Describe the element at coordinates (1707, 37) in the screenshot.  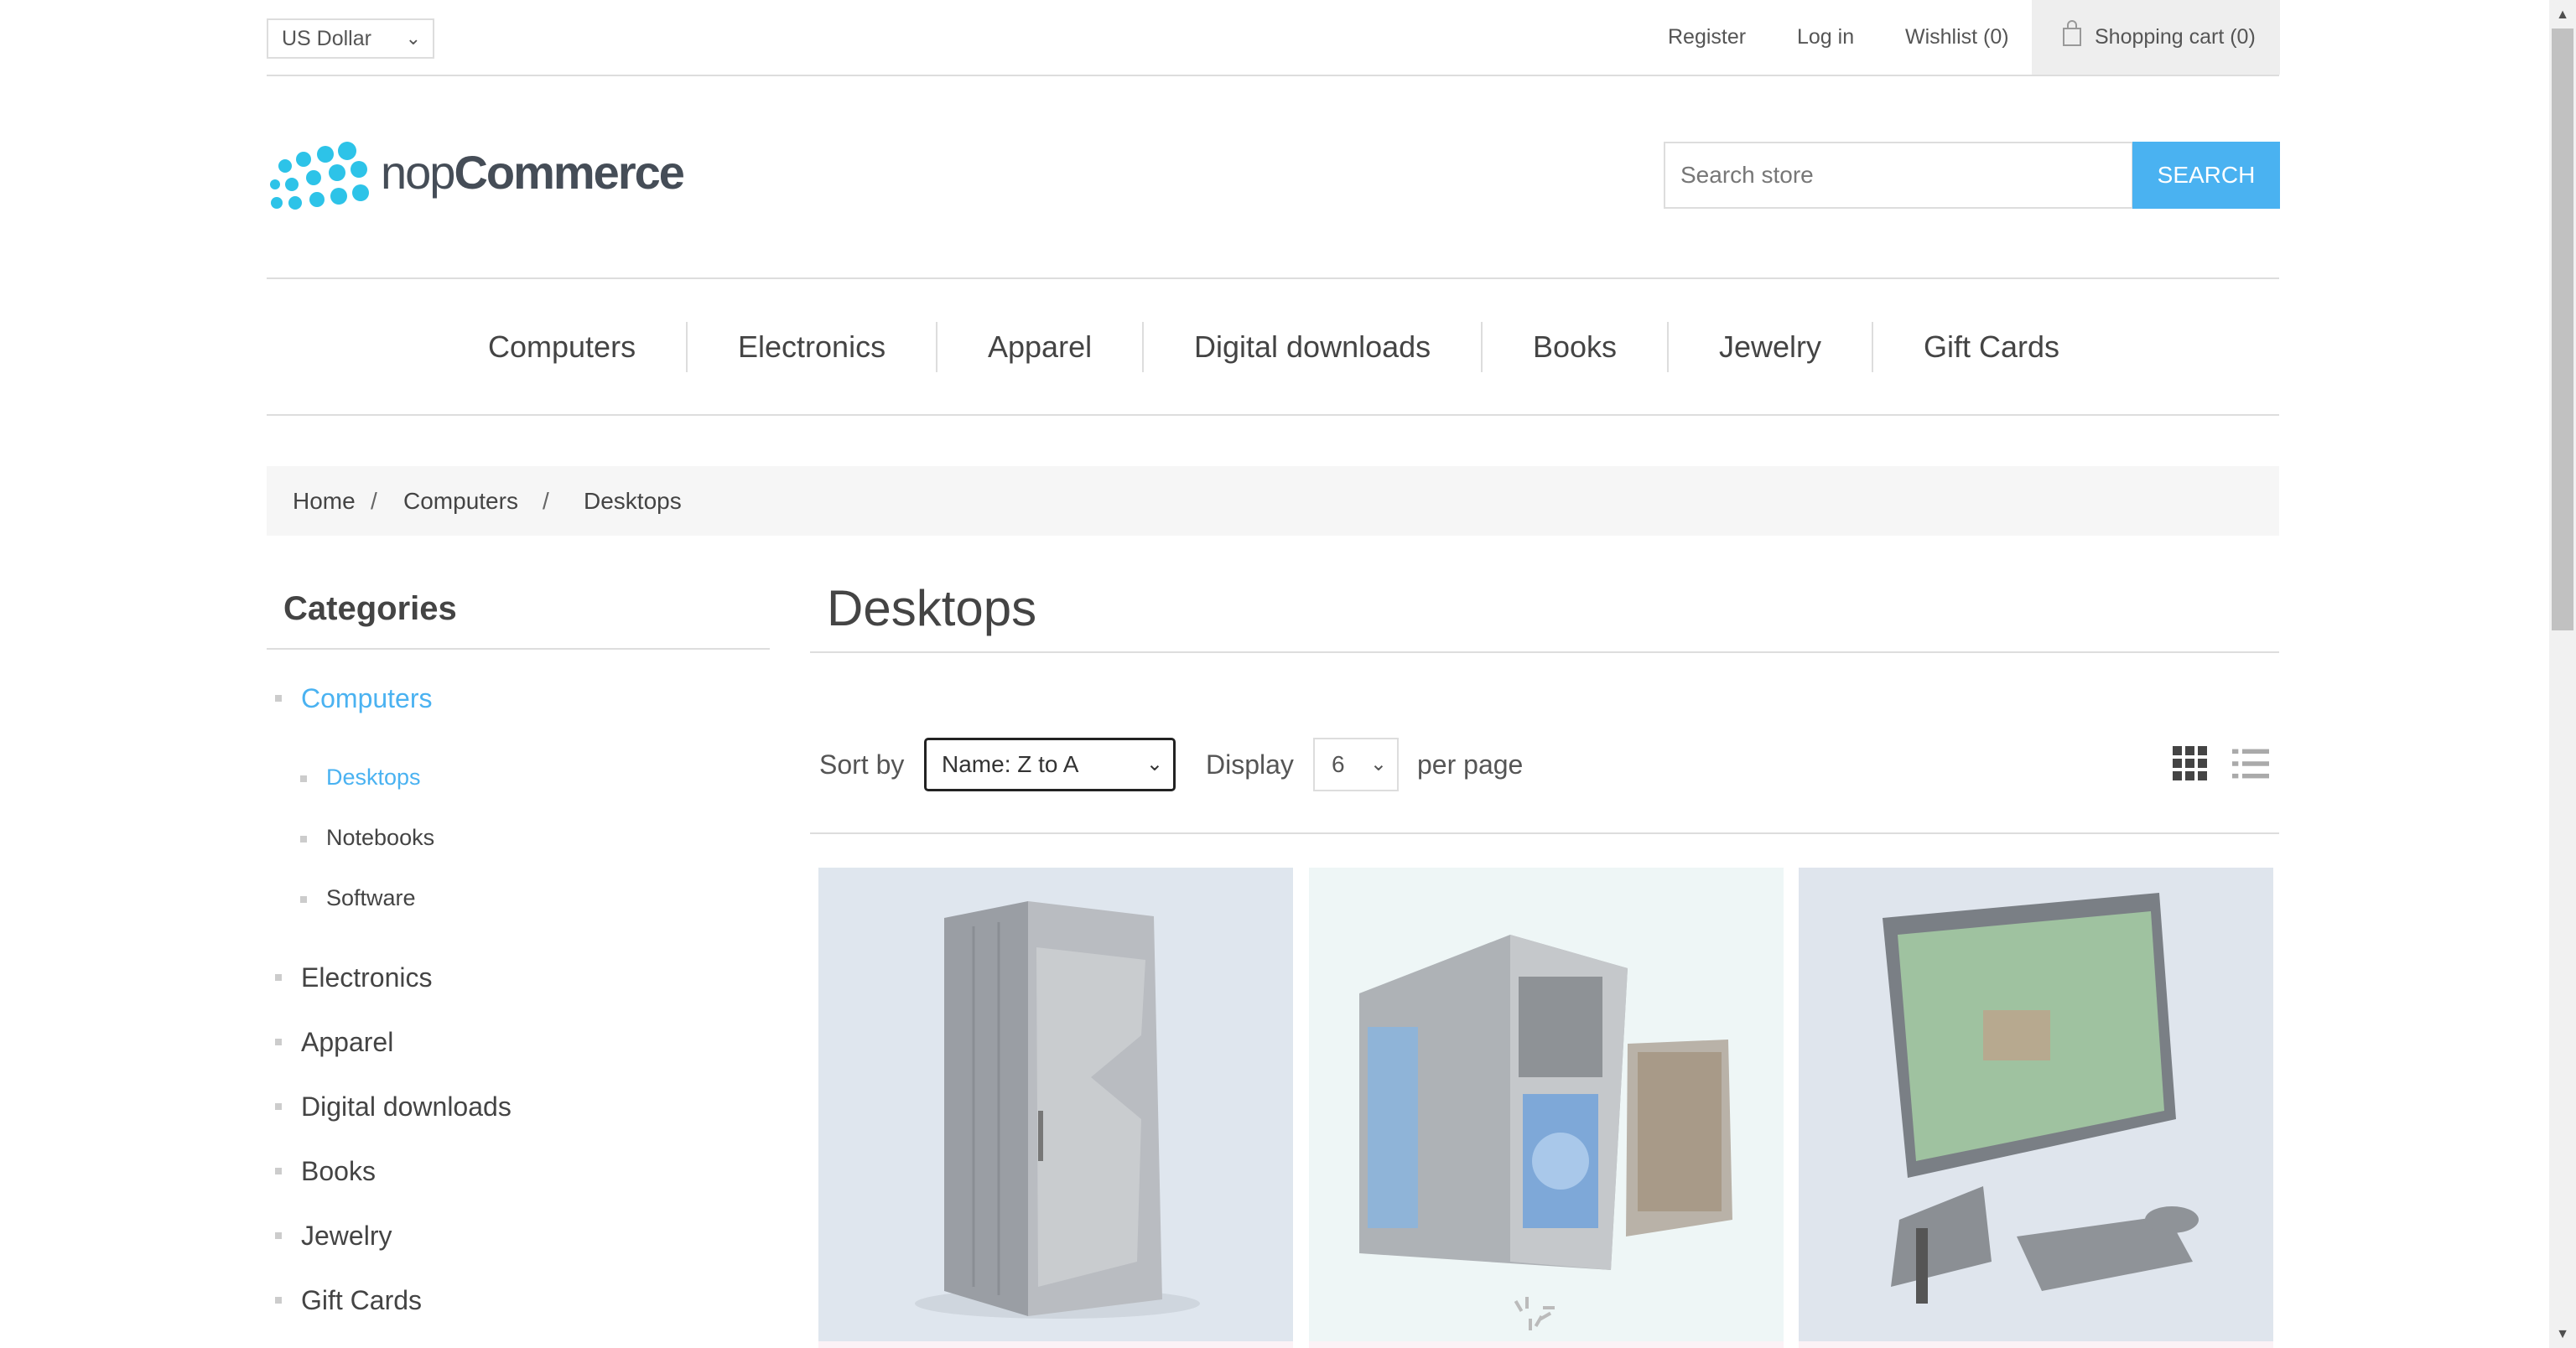
I see `register-link: Register` at that location.